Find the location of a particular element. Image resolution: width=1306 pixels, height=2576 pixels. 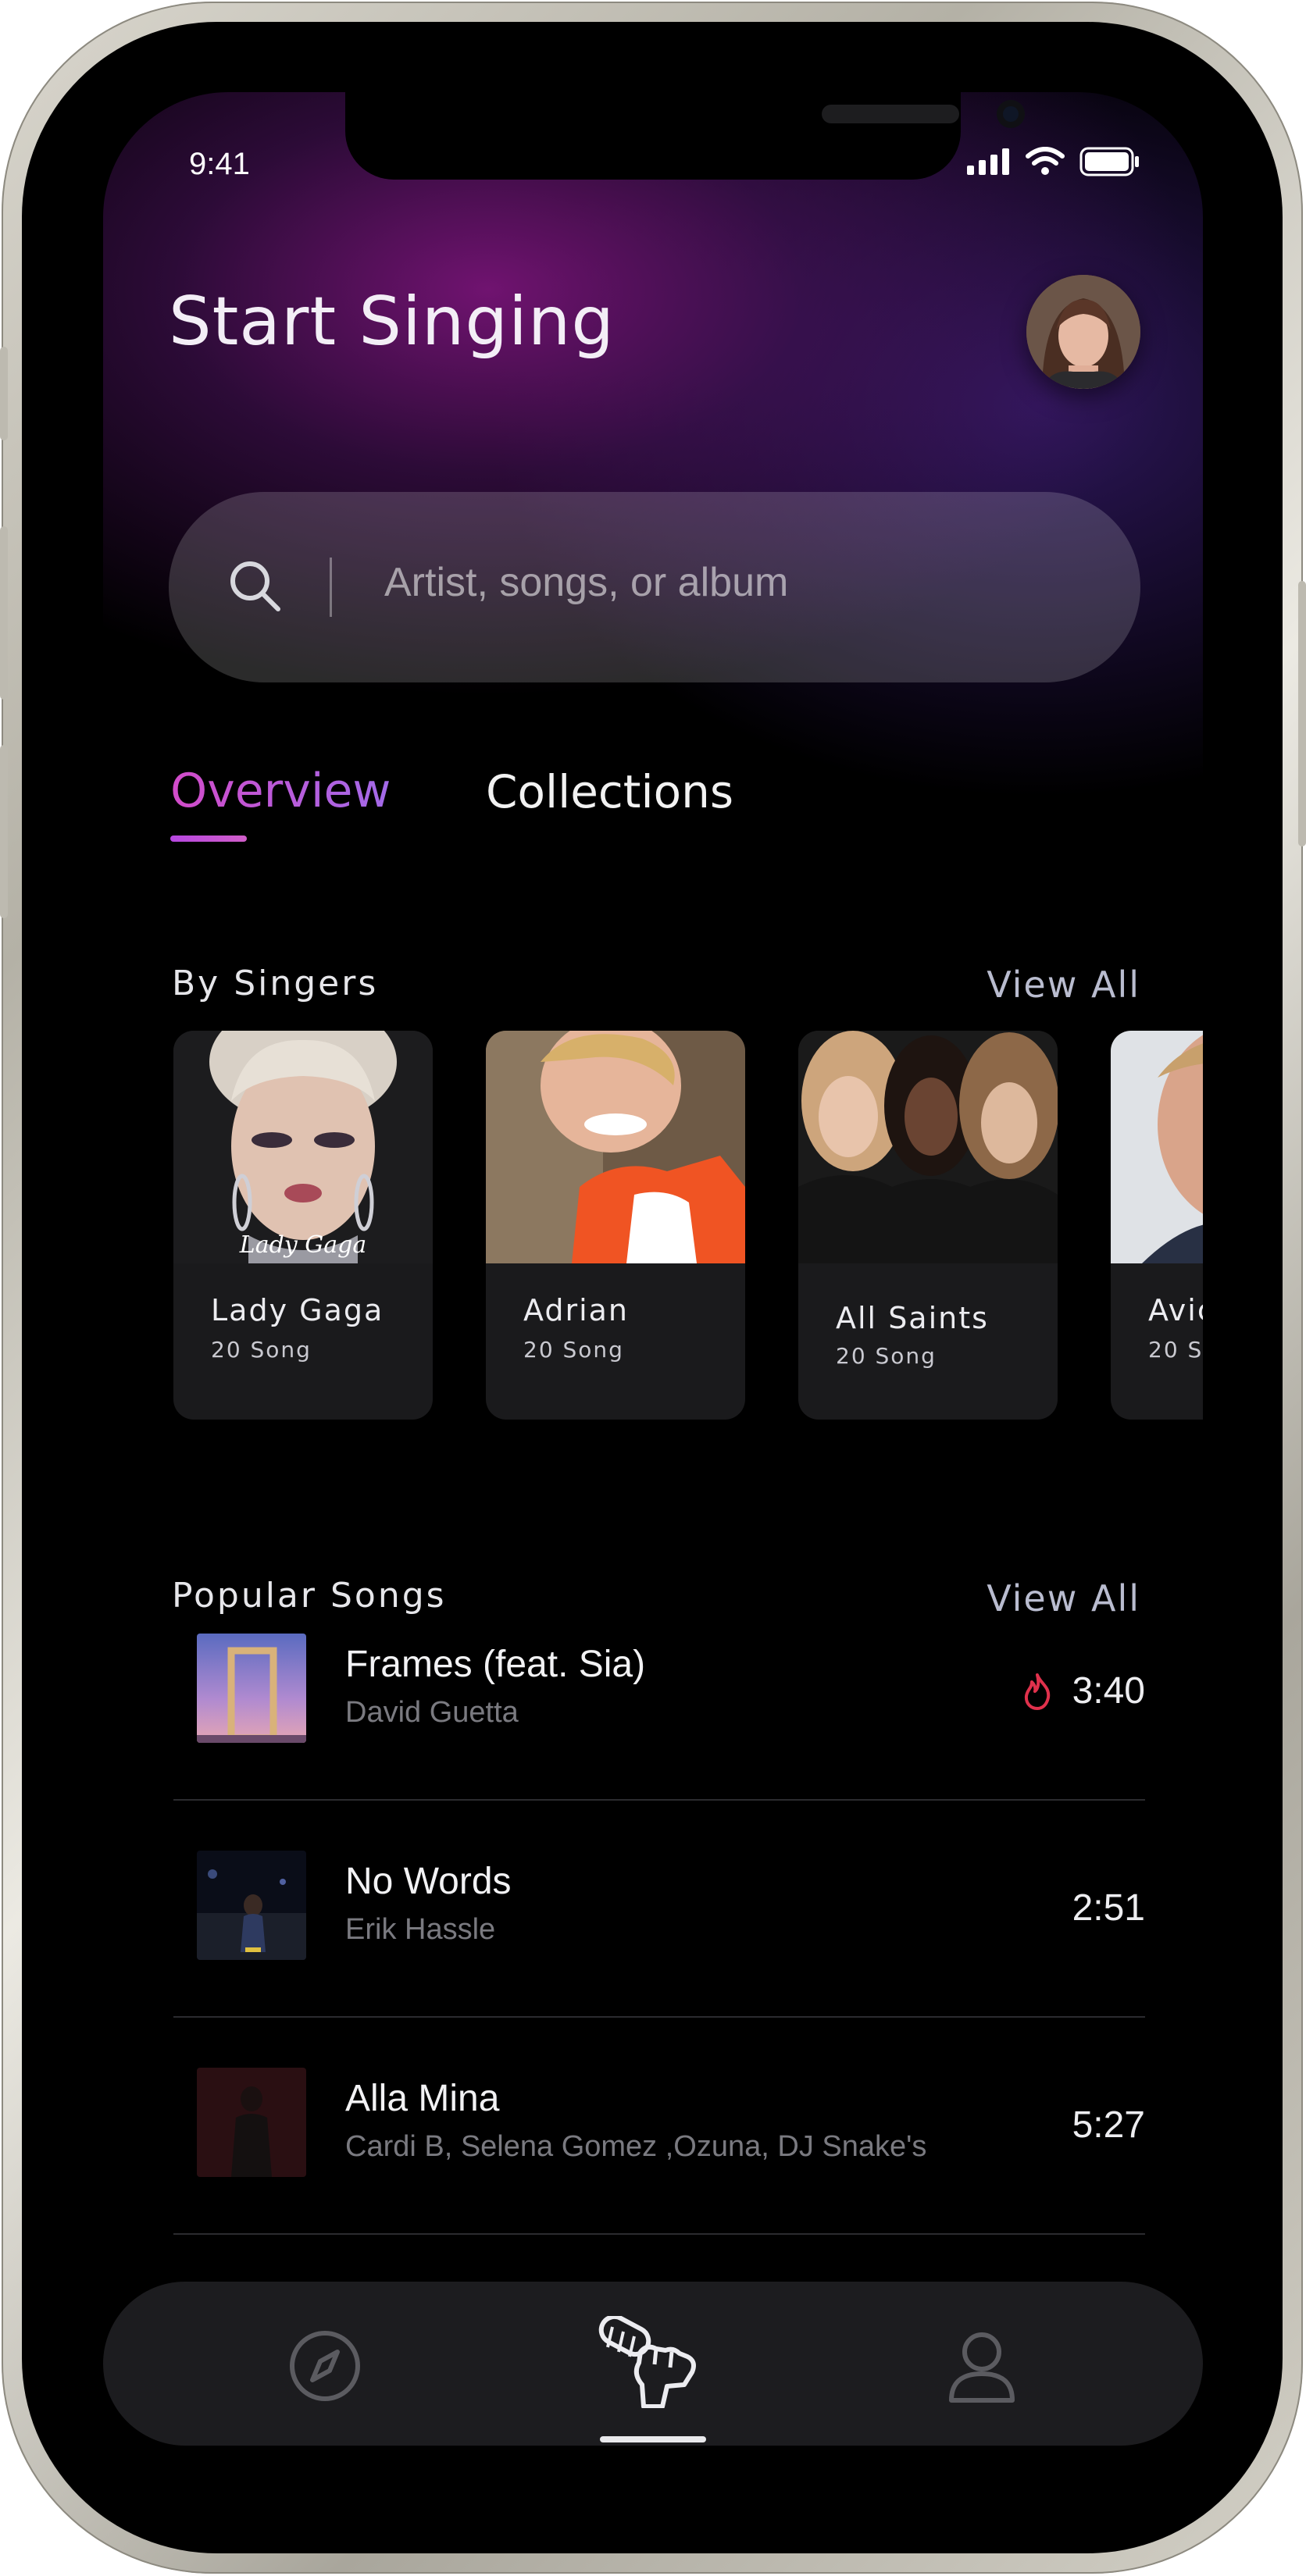

search-divider is located at coordinates (331, 587).